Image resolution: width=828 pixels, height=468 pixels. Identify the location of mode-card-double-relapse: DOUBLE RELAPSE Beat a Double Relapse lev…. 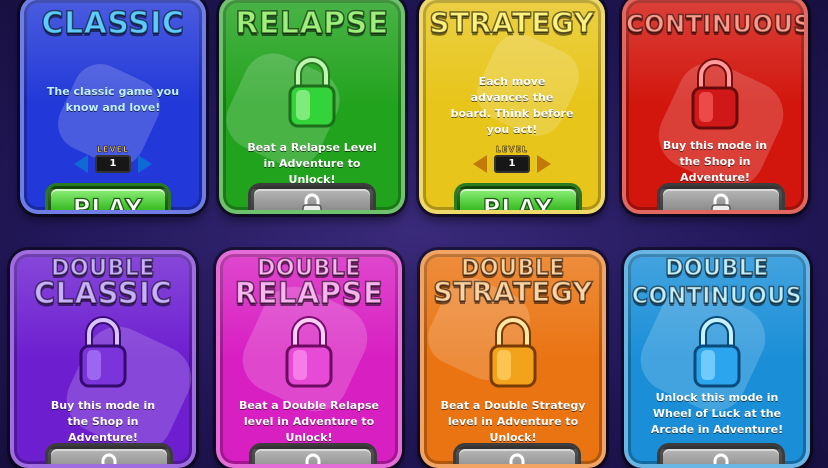
(309, 359).